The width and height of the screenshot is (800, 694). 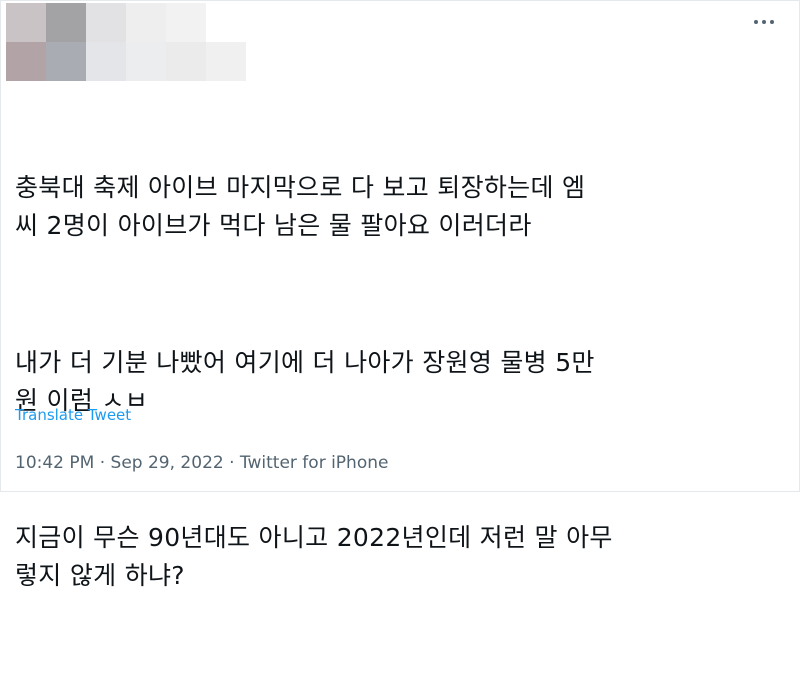 I want to click on more-options-button, so click(x=764, y=22).